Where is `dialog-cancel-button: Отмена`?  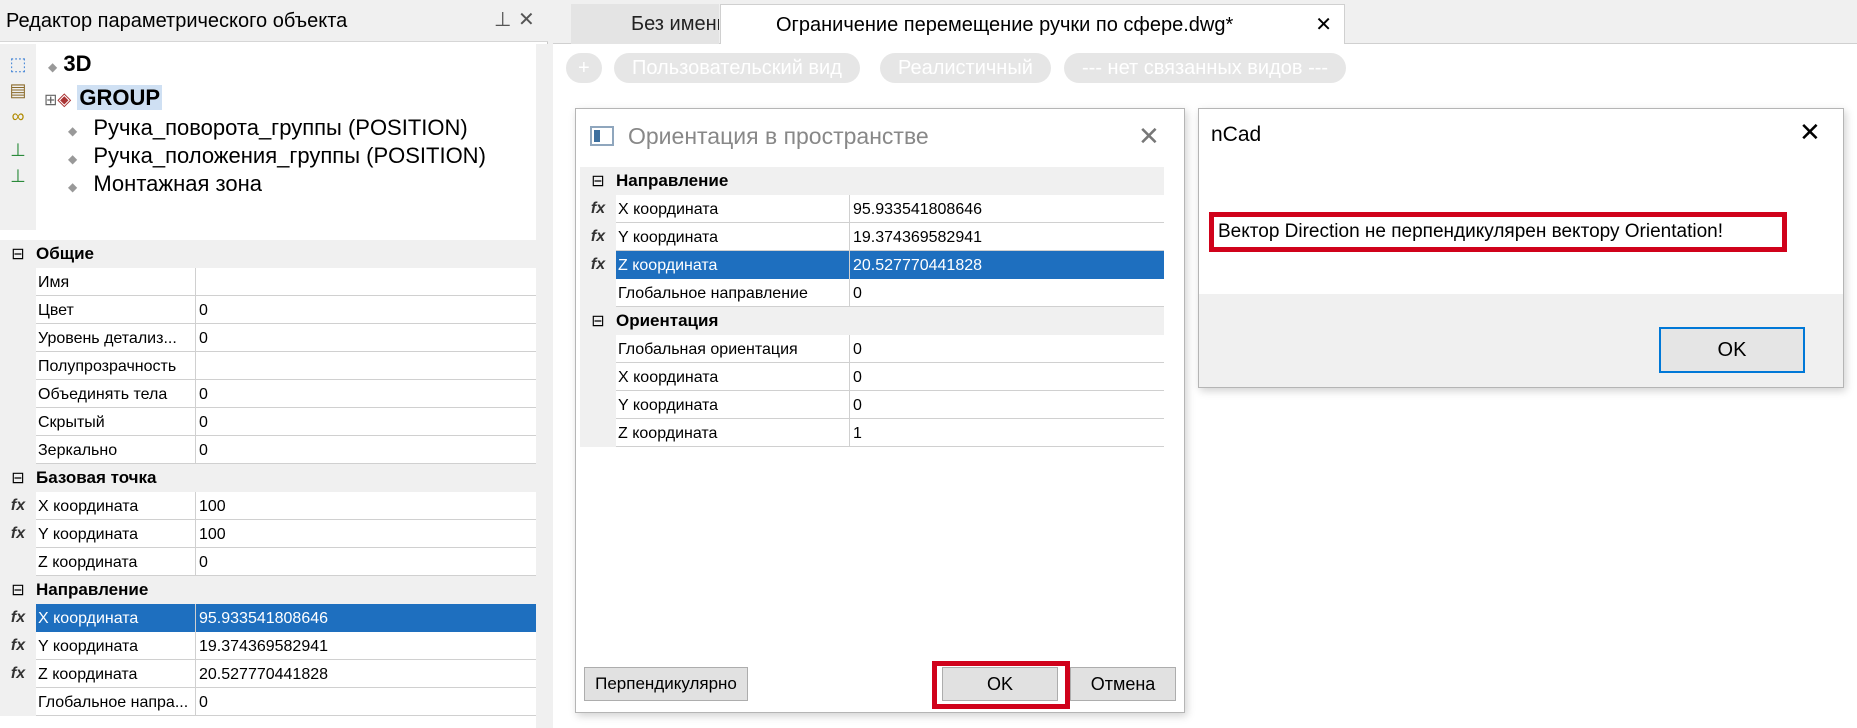
dialog-cancel-button: Отмена is located at coordinates (1123, 684).